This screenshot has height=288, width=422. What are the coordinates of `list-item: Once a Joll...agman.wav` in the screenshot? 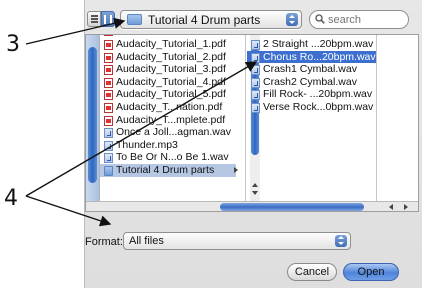 It's located at (168, 132).